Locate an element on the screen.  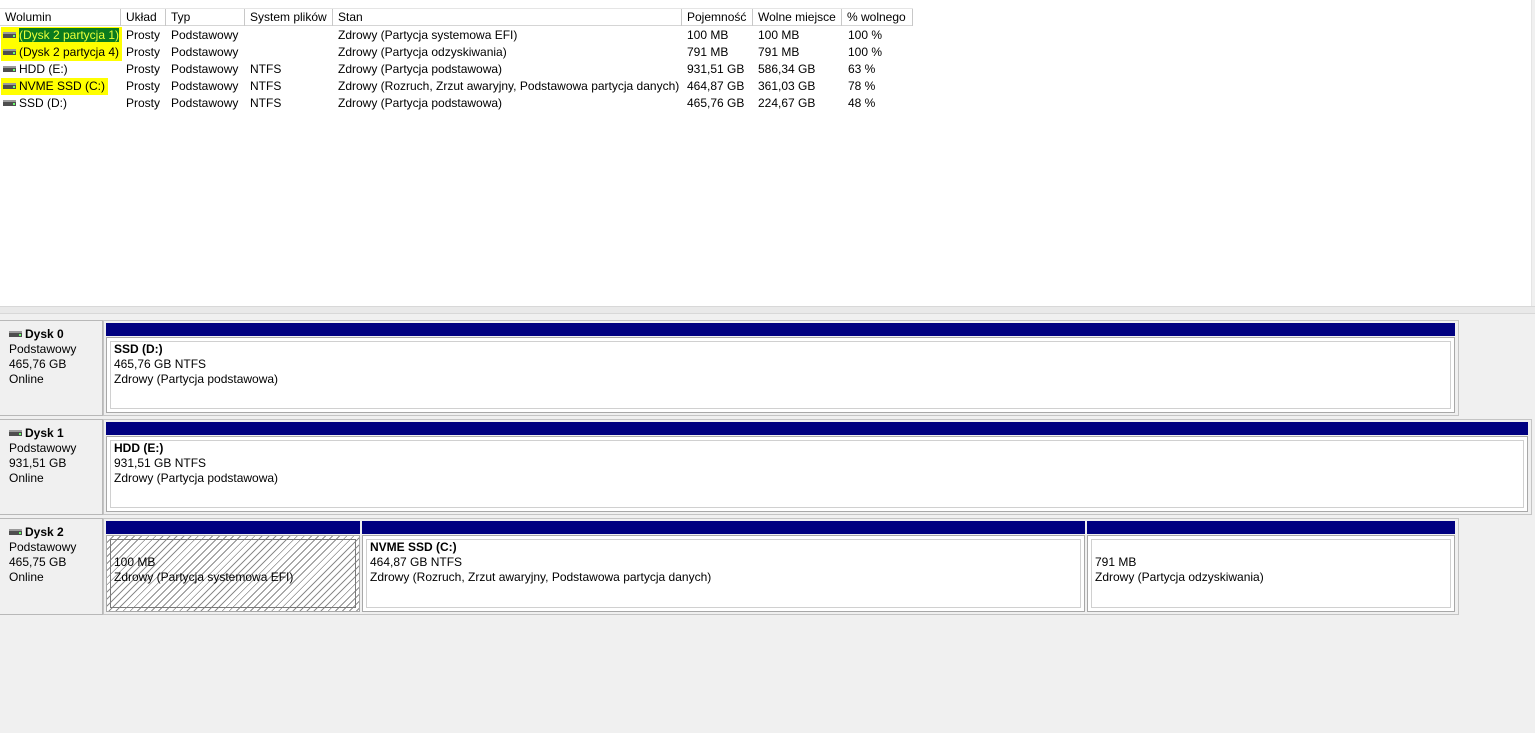
volume-name-cell: (Dysk 2 partycja 1) is located at coordinates (62, 35).